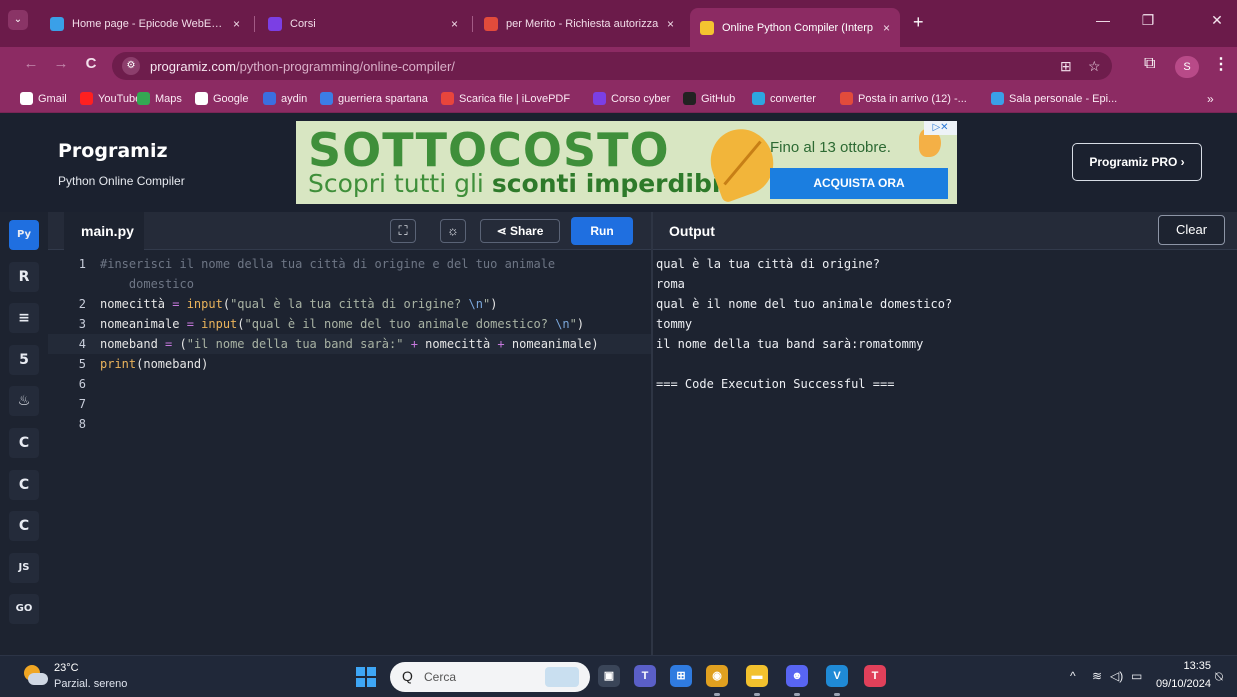 This screenshot has width=1237, height=697. What do you see at coordinates (91, 63) in the screenshot?
I see `reload-button: C` at bounding box center [91, 63].